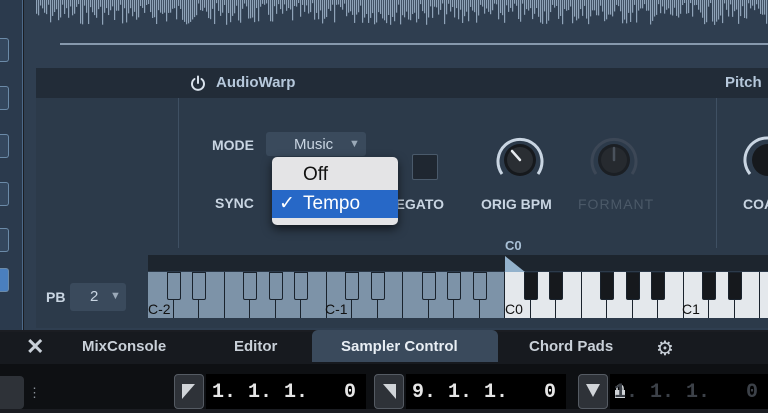 The height and width of the screenshot is (413, 768). I want to click on left-locator-display: 1. 1. 1. 0, so click(286, 391).